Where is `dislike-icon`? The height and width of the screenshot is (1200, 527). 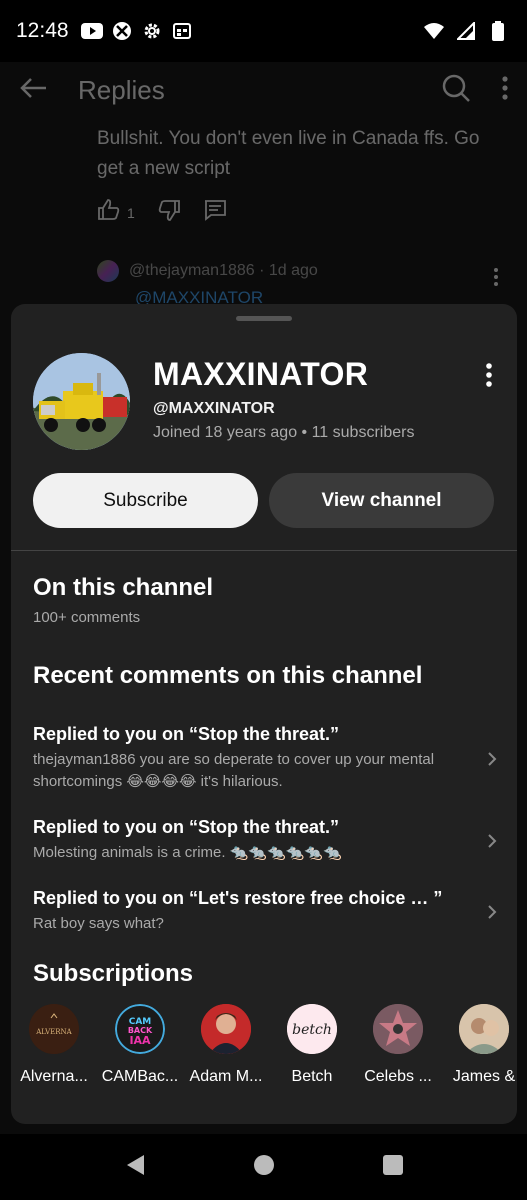
dislike-icon is located at coordinates (169, 212).